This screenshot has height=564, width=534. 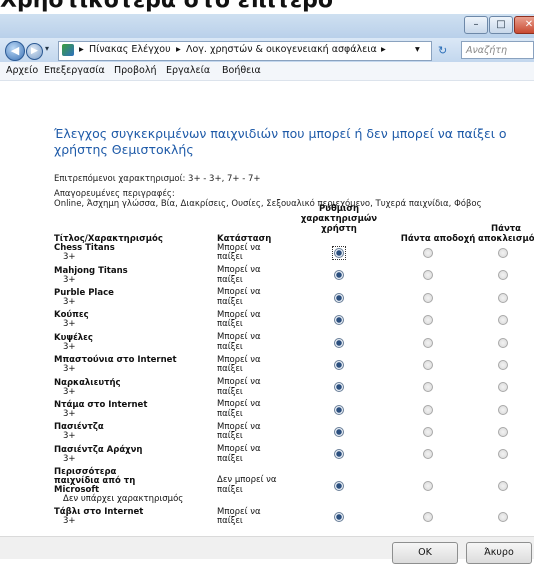 I want to click on maximize-button: □, so click(x=501, y=25).